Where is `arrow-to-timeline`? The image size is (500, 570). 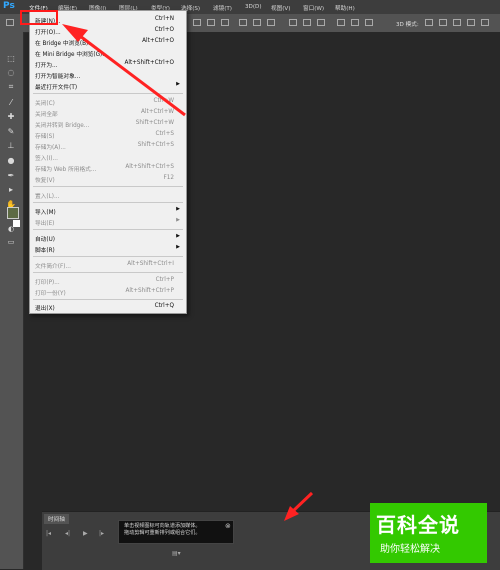 arrow-to-timeline is located at coordinates (299, 506).